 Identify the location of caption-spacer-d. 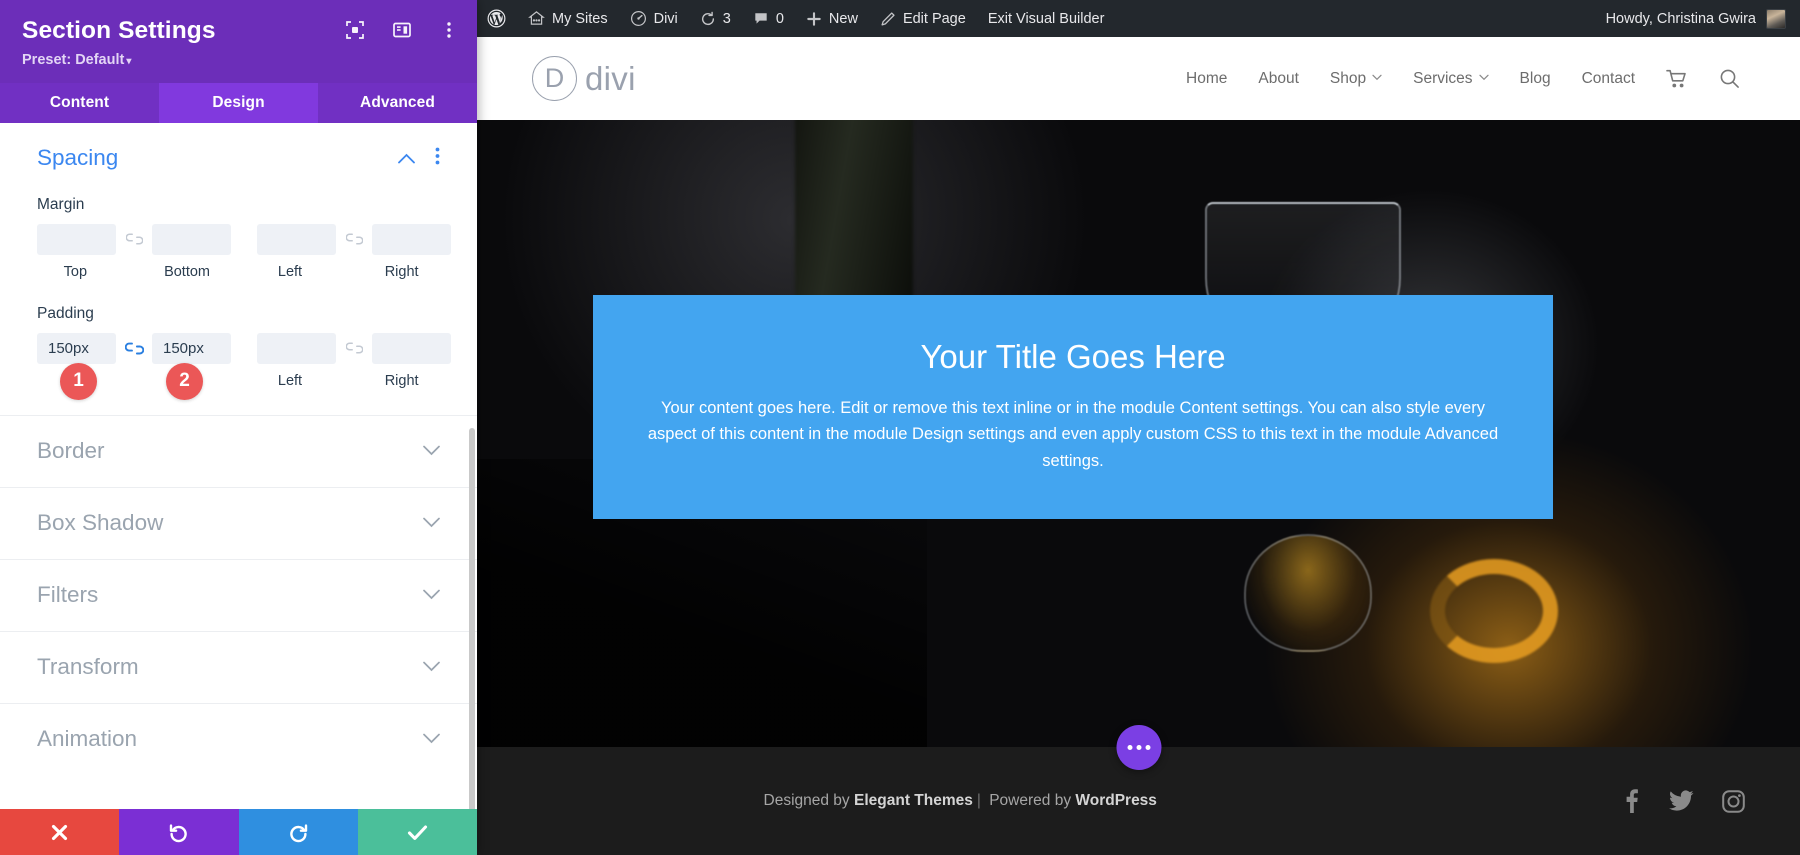
(131, 381).